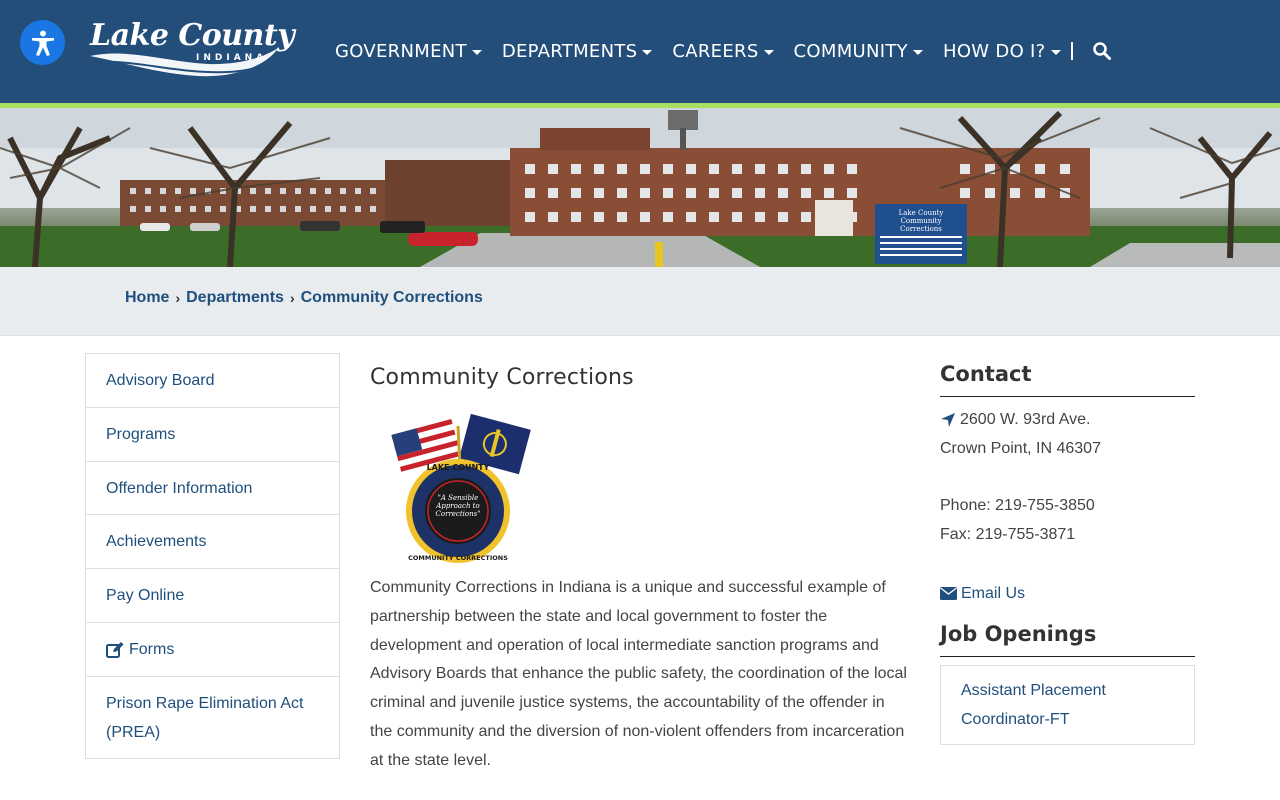  I want to click on breadcrumb-community-corrections: Community Corrections, so click(392, 298).